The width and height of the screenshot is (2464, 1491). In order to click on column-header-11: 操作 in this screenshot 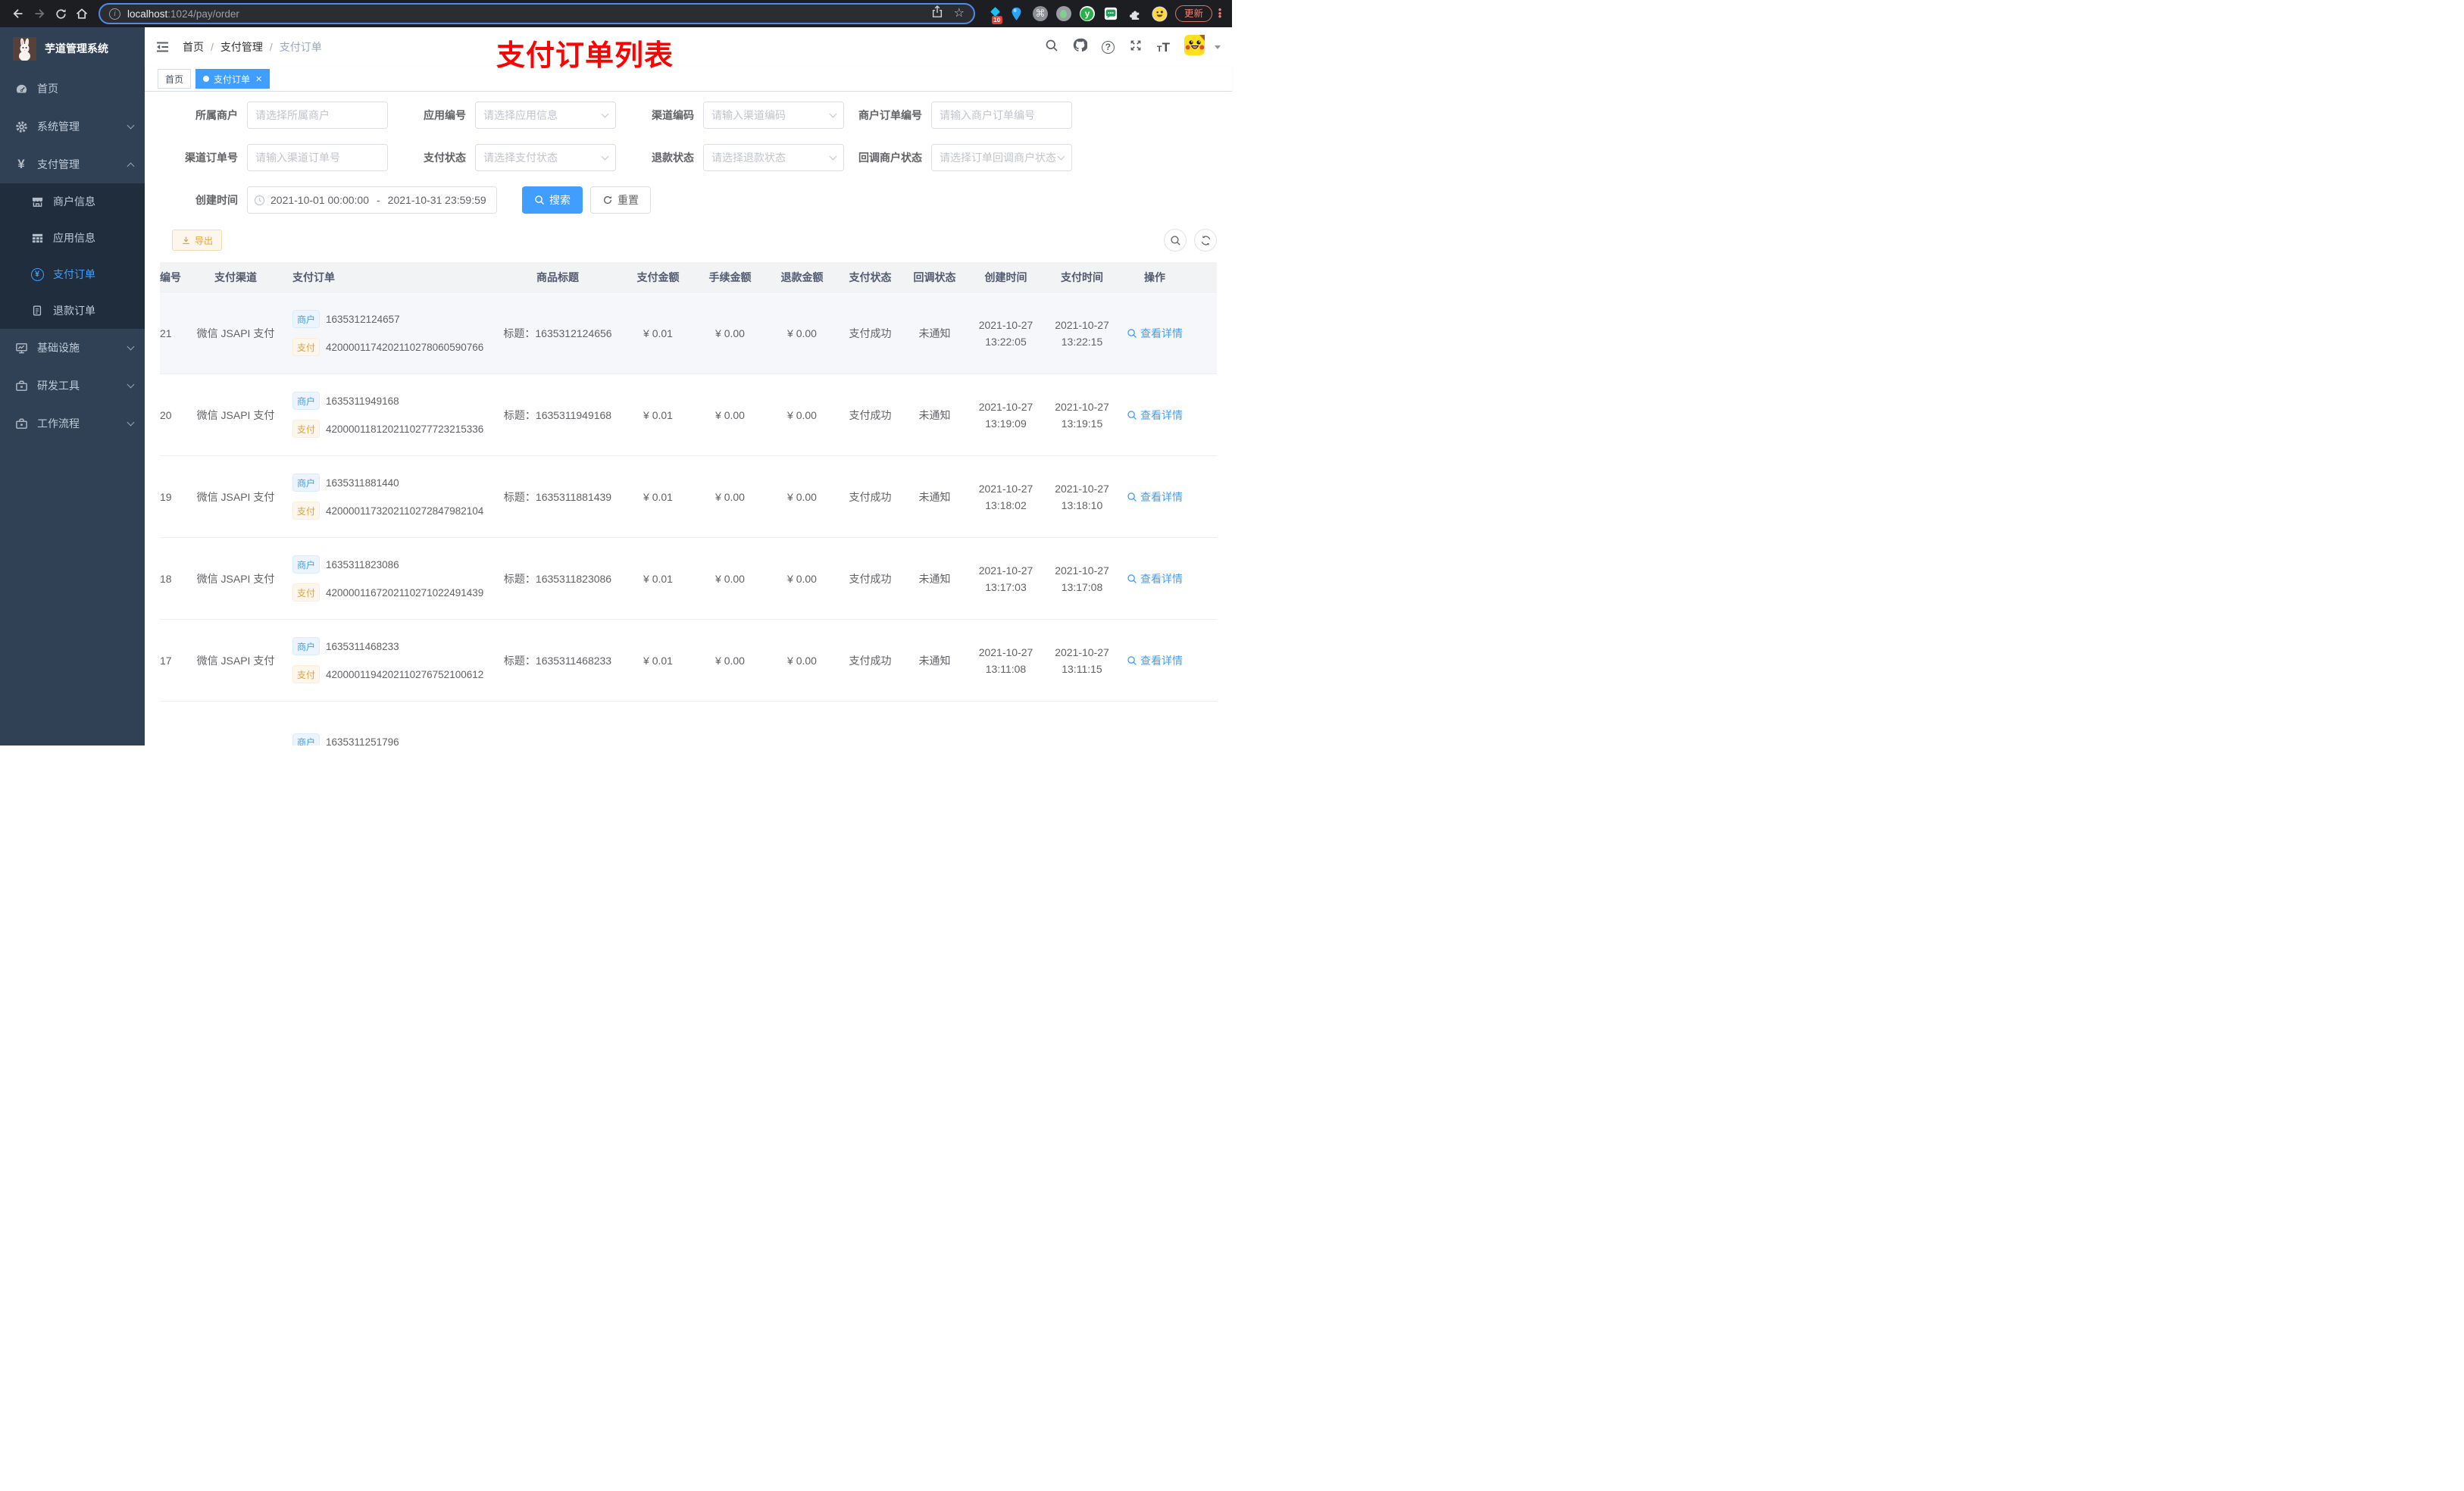, I will do `click(1154, 276)`.